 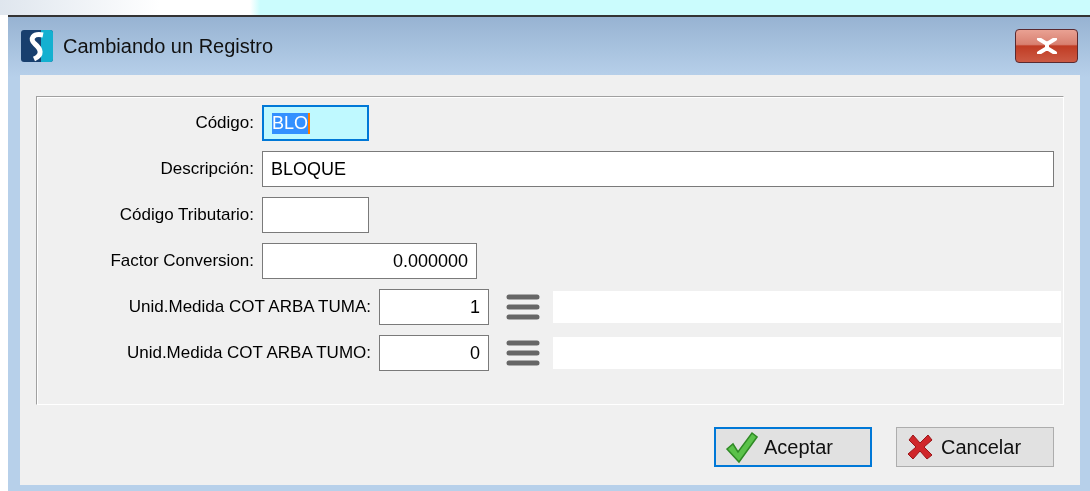 What do you see at coordinates (975, 447) in the screenshot?
I see `cancel-button: Cancelar` at bounding box center [975, 447].